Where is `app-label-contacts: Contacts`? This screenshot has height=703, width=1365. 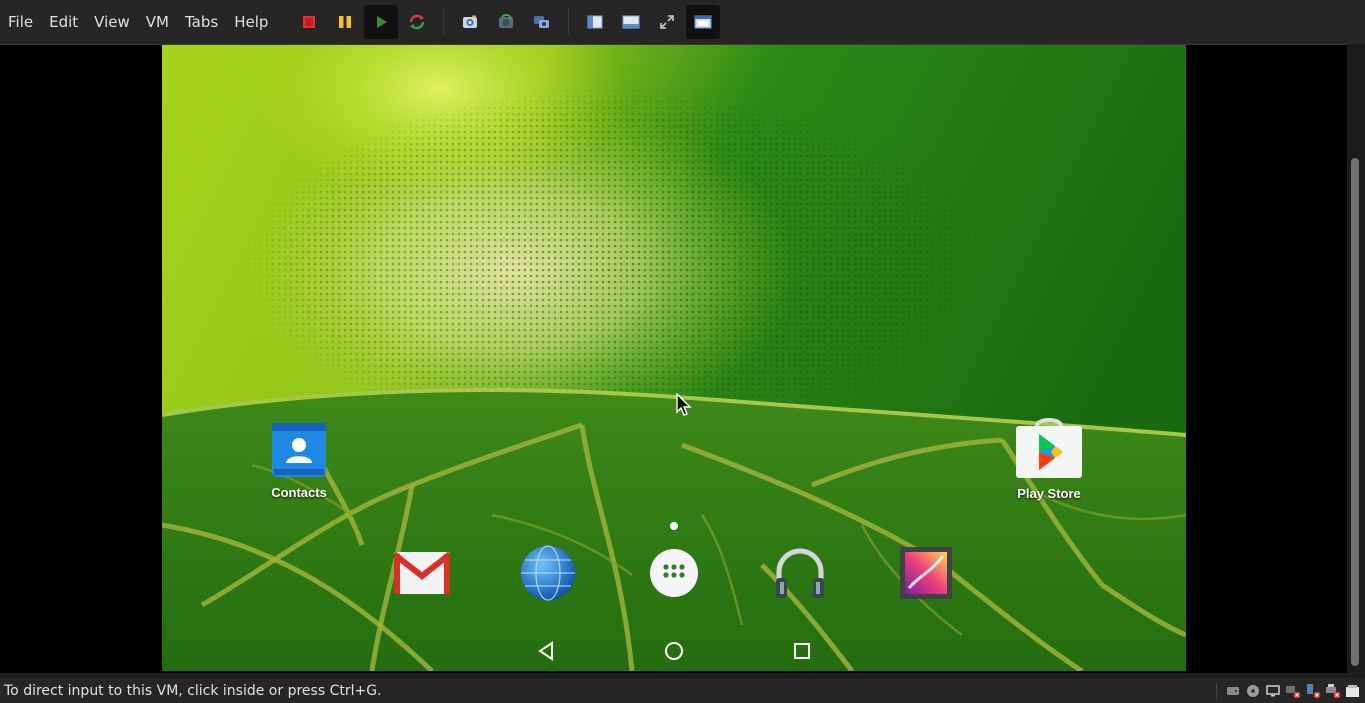
app-label-contacts: Contacts is located at coordinates (299, 492).